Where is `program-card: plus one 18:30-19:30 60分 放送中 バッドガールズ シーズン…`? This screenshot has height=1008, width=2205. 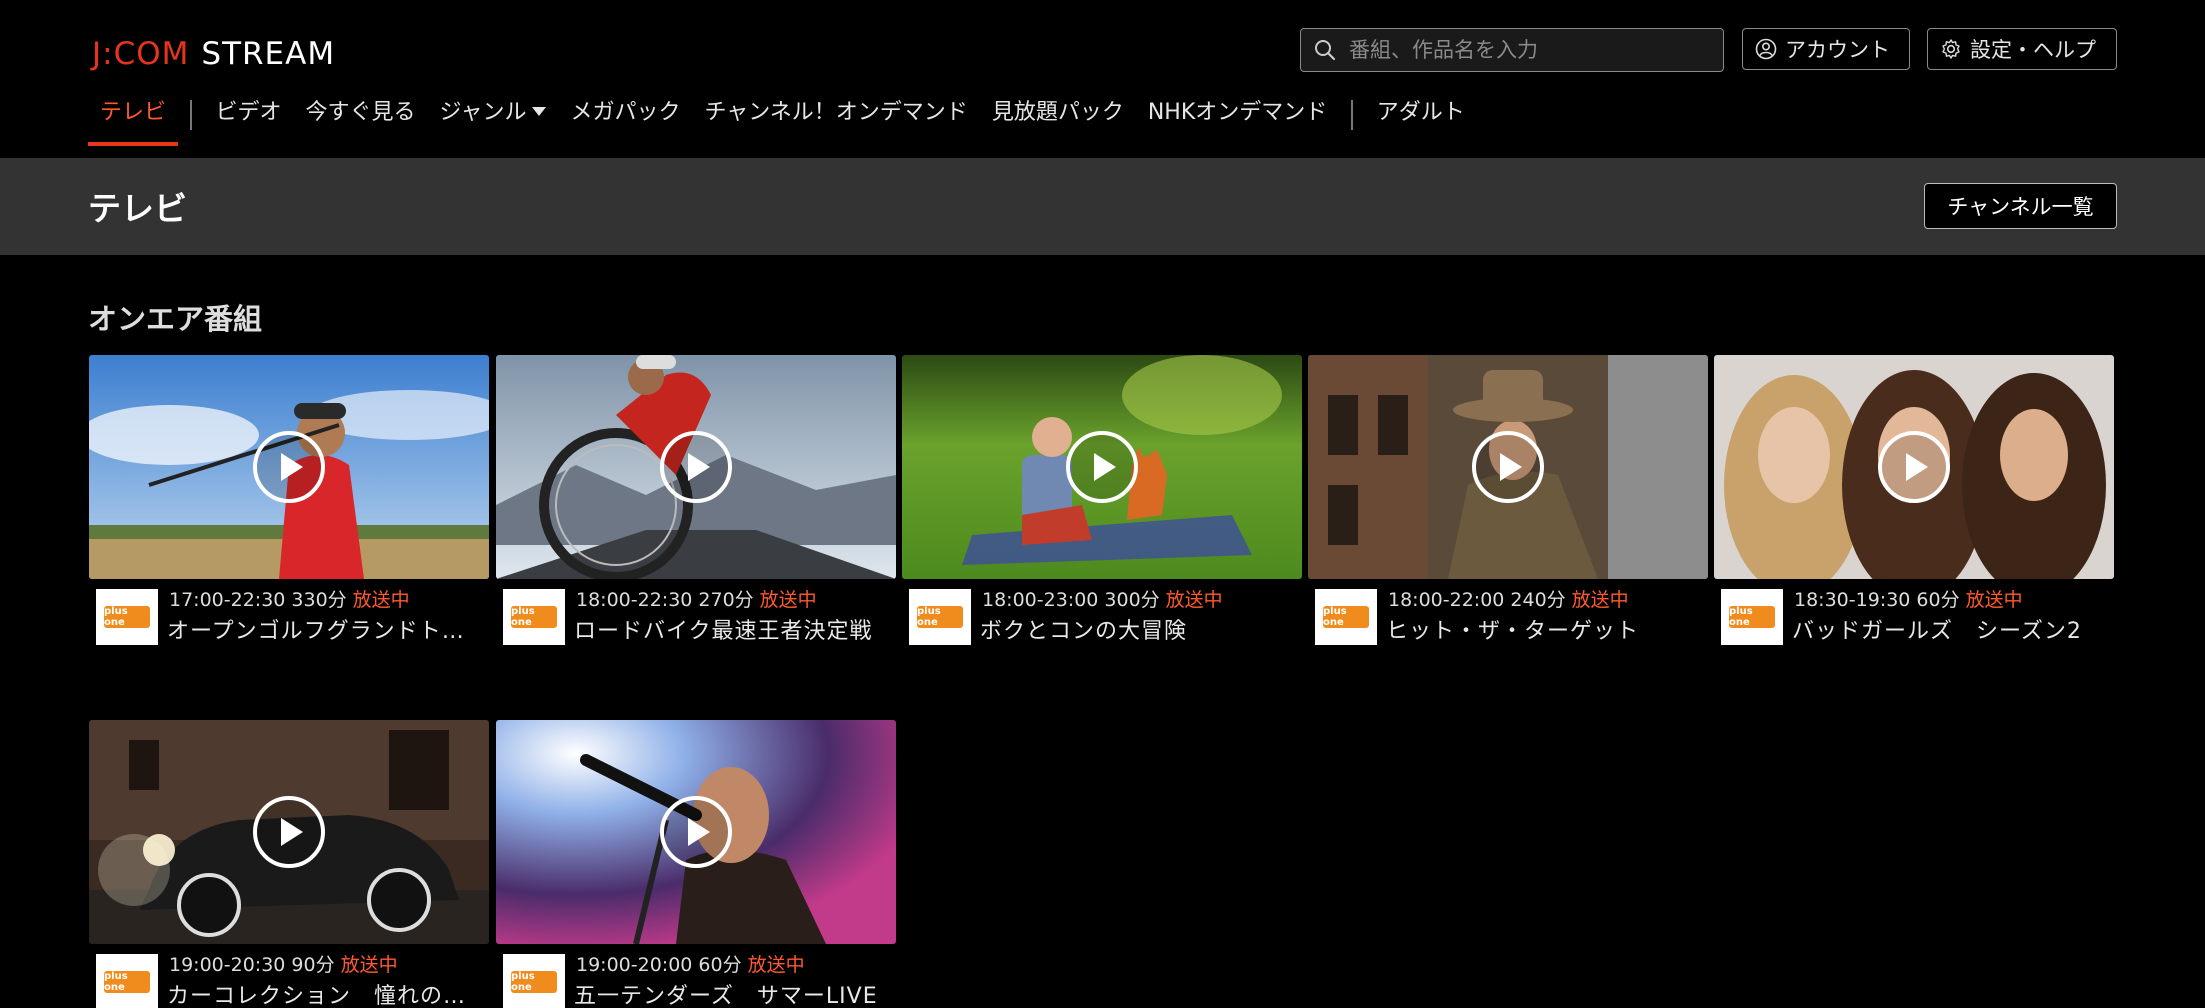 program-card: plus one 18:30-19:30 60分 放送中 バッドガールズ シーズン… is located at coordinates (1914, 505).